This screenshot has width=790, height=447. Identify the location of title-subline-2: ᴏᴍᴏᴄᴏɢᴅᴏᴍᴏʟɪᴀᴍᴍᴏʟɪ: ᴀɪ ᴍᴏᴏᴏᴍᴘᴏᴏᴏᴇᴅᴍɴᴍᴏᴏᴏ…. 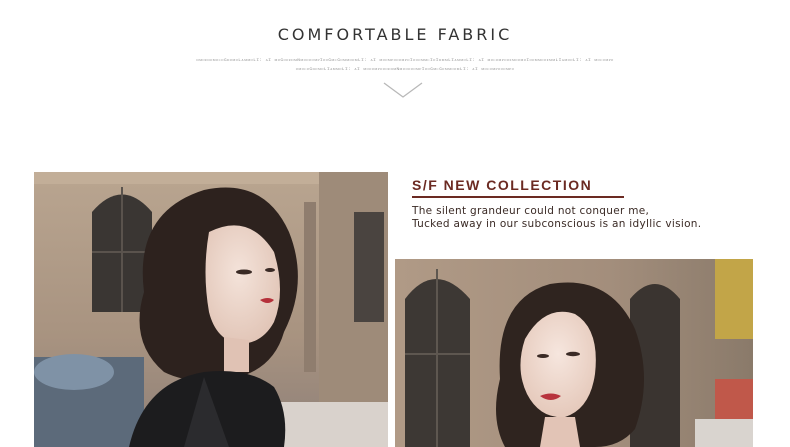
(405, 69).